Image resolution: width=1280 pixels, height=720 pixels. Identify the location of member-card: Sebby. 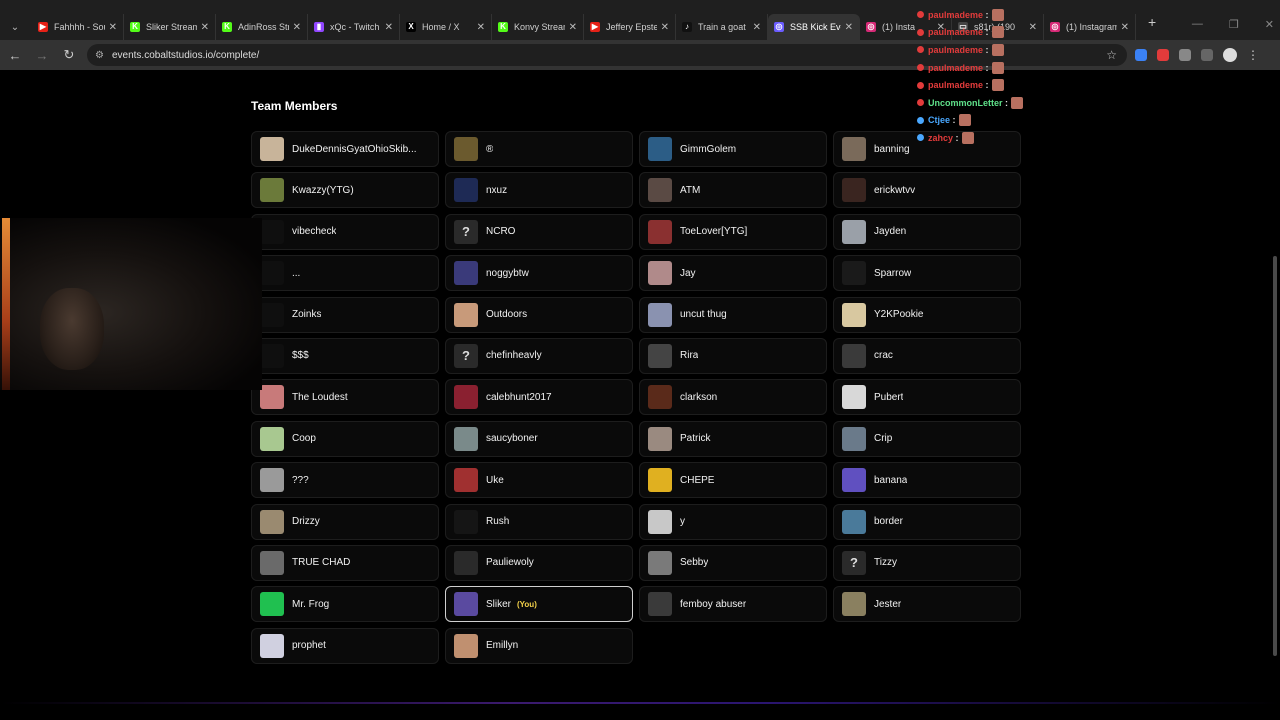
(733, 562).